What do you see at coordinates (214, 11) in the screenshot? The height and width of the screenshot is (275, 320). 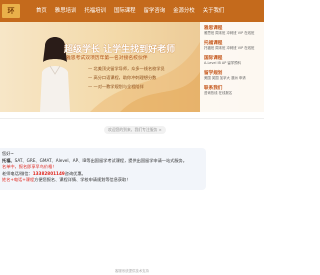 I see `nav-item-about: 关于我们` at bounding box center [214, 11].